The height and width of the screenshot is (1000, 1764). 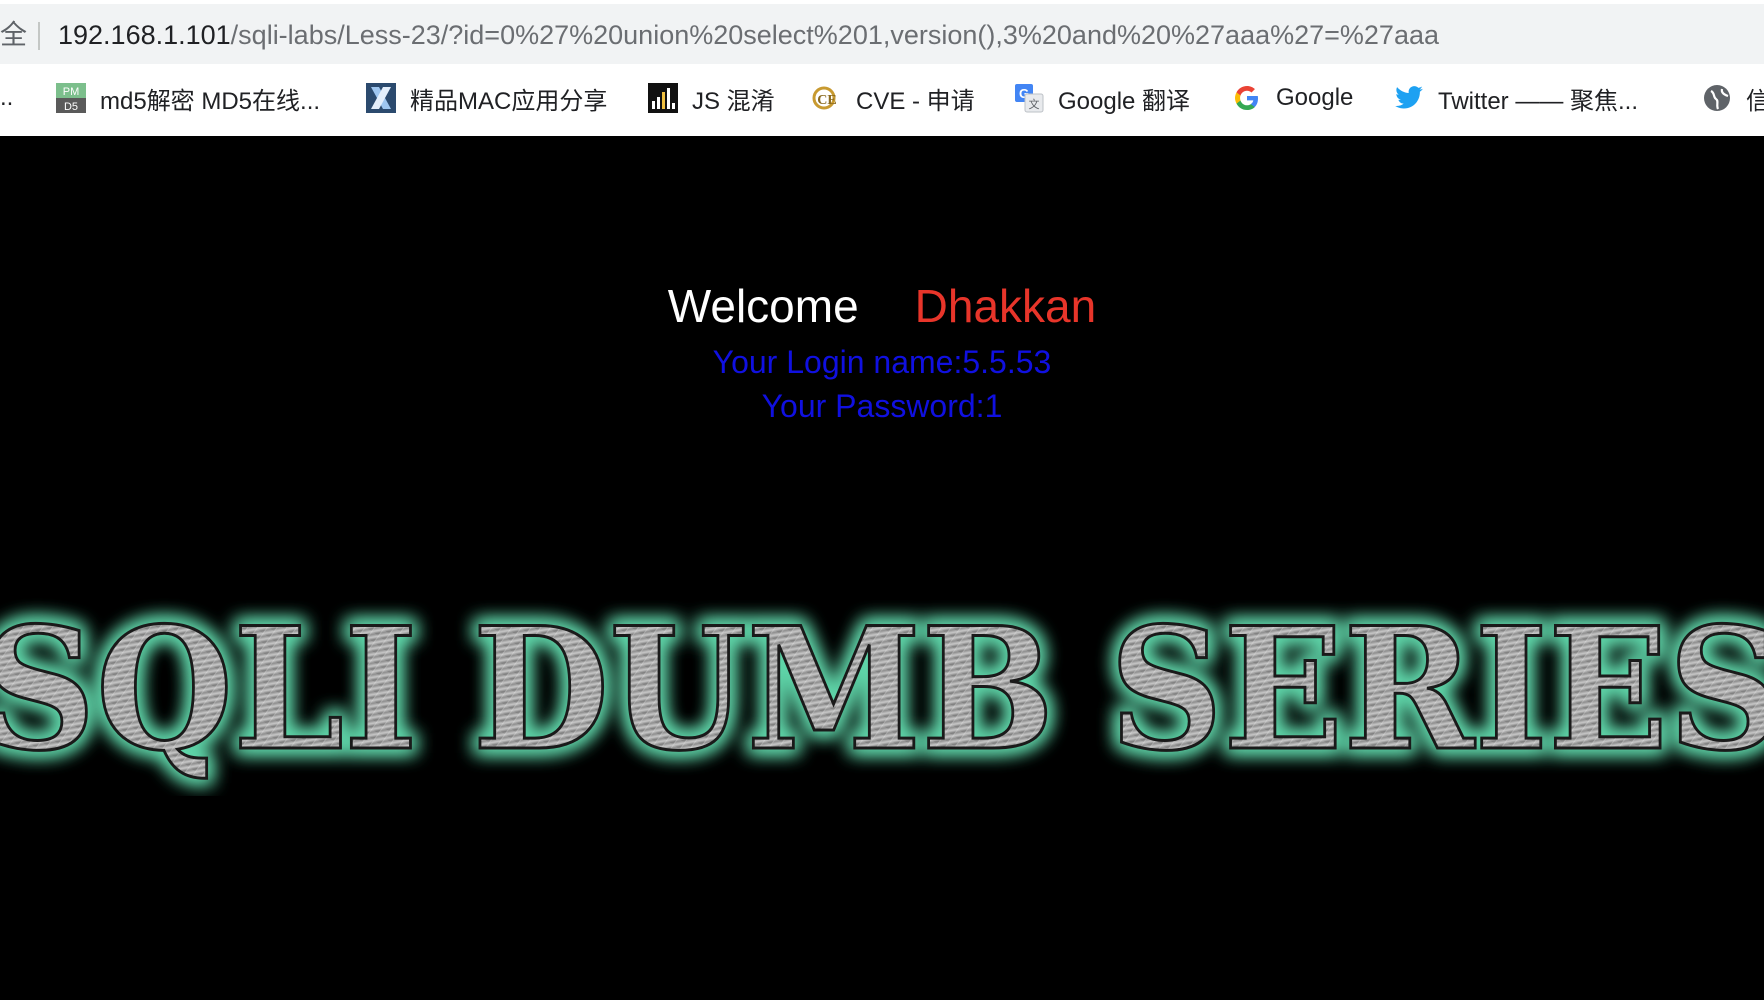 I want to click on welcome-username: Dhakkan, so click(x=1005, y=306).